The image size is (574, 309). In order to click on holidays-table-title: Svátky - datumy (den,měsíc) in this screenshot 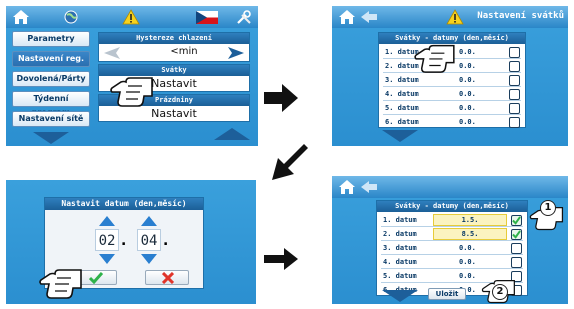, I will do `click(452, 206)`.